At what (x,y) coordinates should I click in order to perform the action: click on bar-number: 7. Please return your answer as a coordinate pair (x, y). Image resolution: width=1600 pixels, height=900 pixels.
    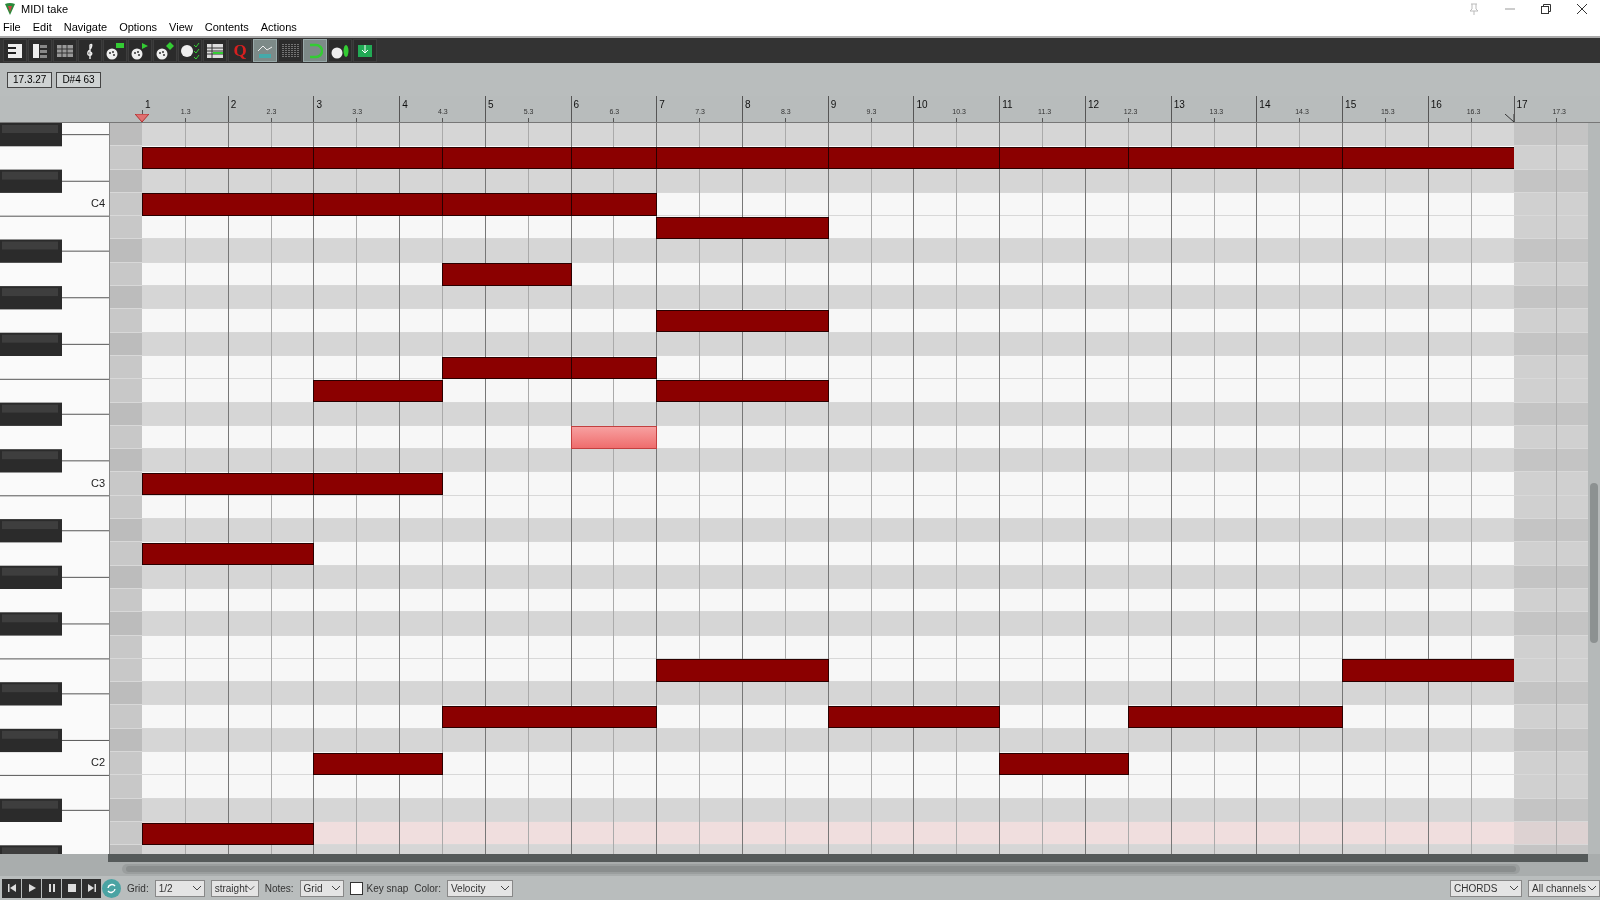
    Looking at the image, I should click on (662, 104).